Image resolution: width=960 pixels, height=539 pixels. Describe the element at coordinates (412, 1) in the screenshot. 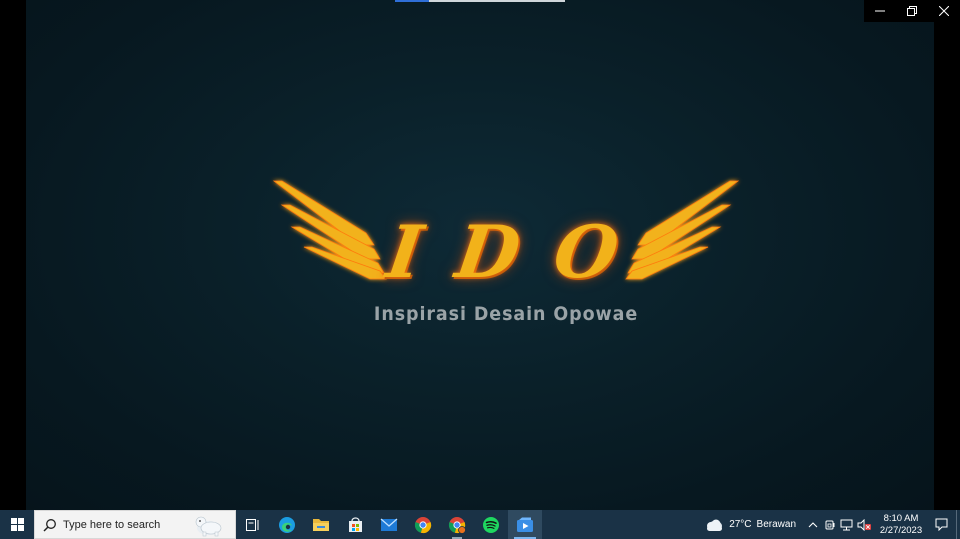

I see `progress-played` at that location.